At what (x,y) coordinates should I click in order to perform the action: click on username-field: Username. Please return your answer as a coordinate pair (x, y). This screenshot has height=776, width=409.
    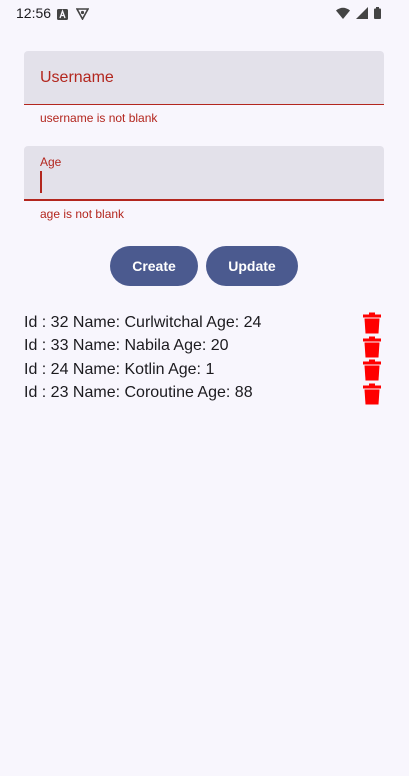
    Looking at the image, I should click on (204, 78).